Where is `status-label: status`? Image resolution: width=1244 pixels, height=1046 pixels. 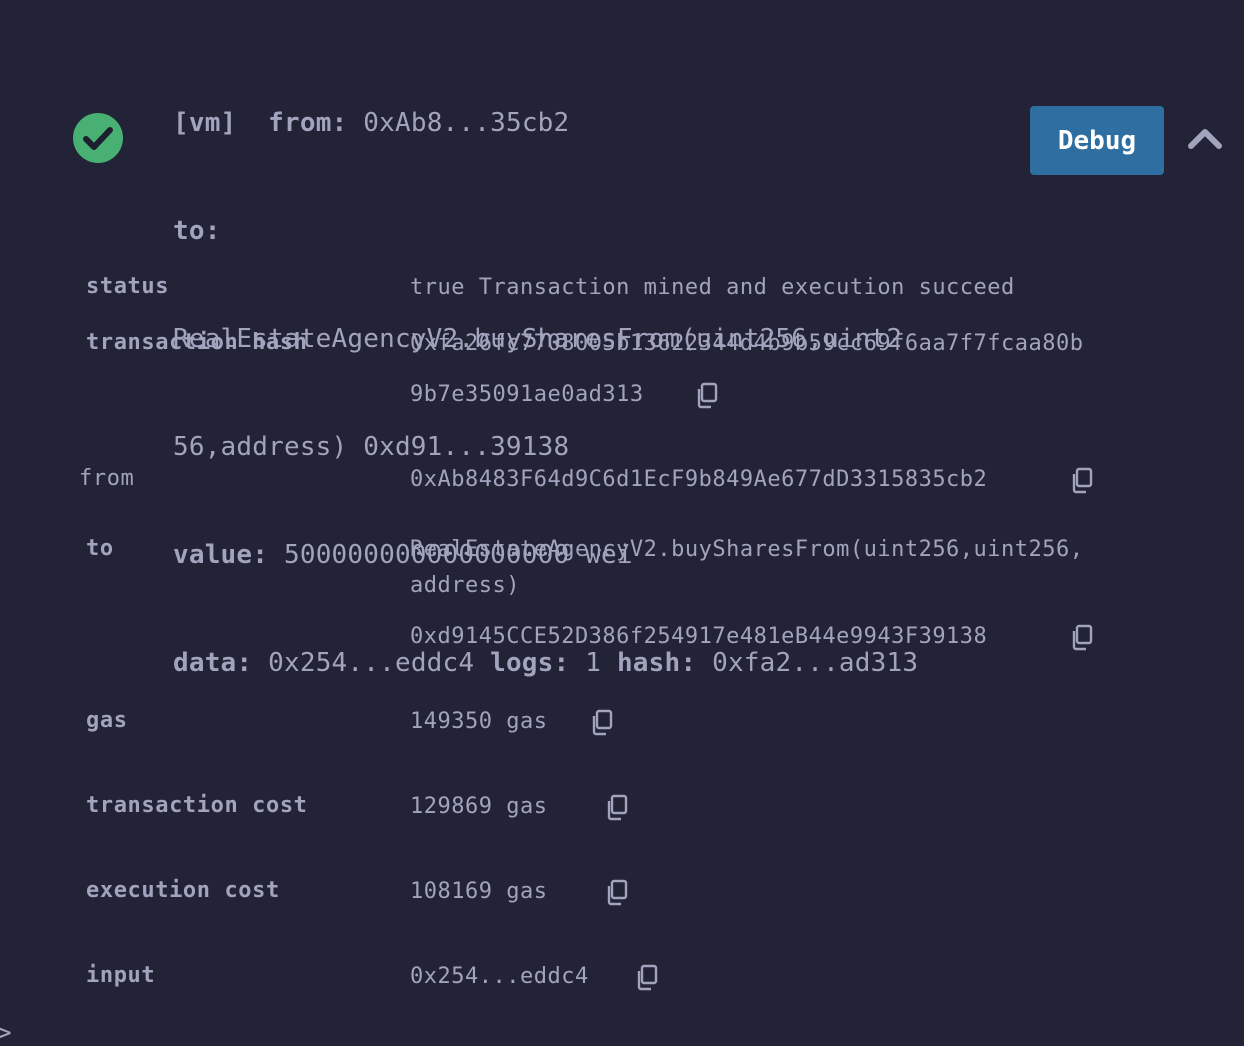
status-label: status is located at coordinates (128, 286).